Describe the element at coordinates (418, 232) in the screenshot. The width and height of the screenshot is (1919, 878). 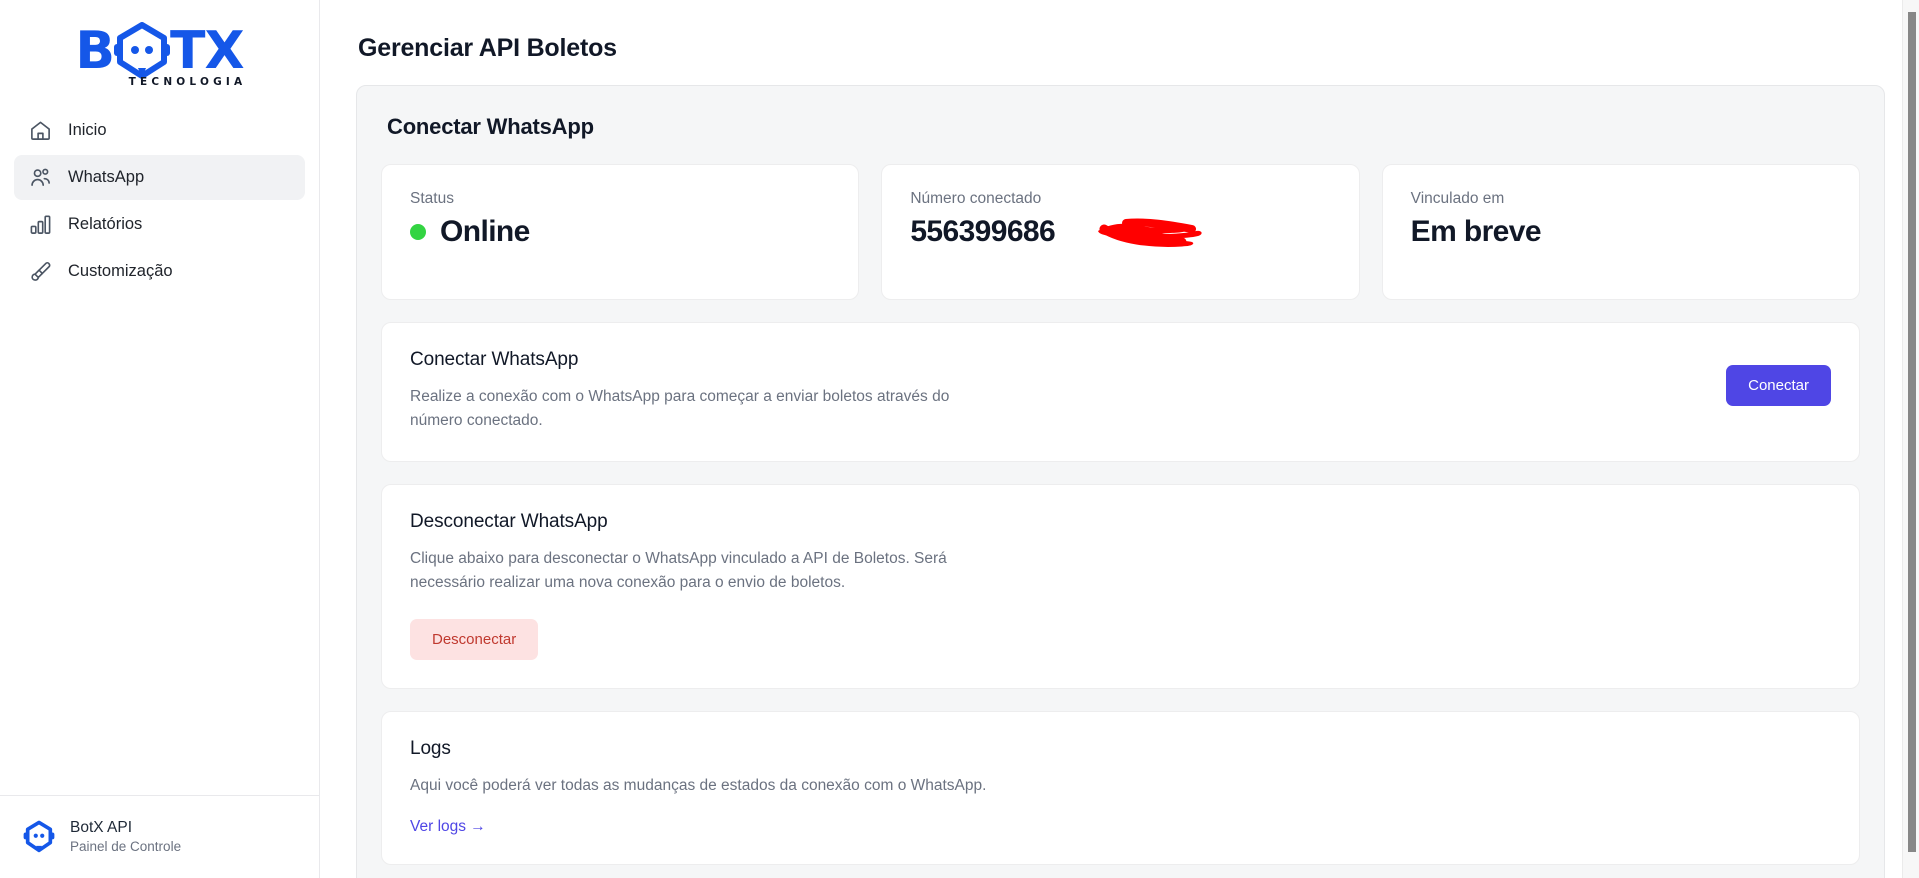
I see `status-online-dot-icon` at that location.